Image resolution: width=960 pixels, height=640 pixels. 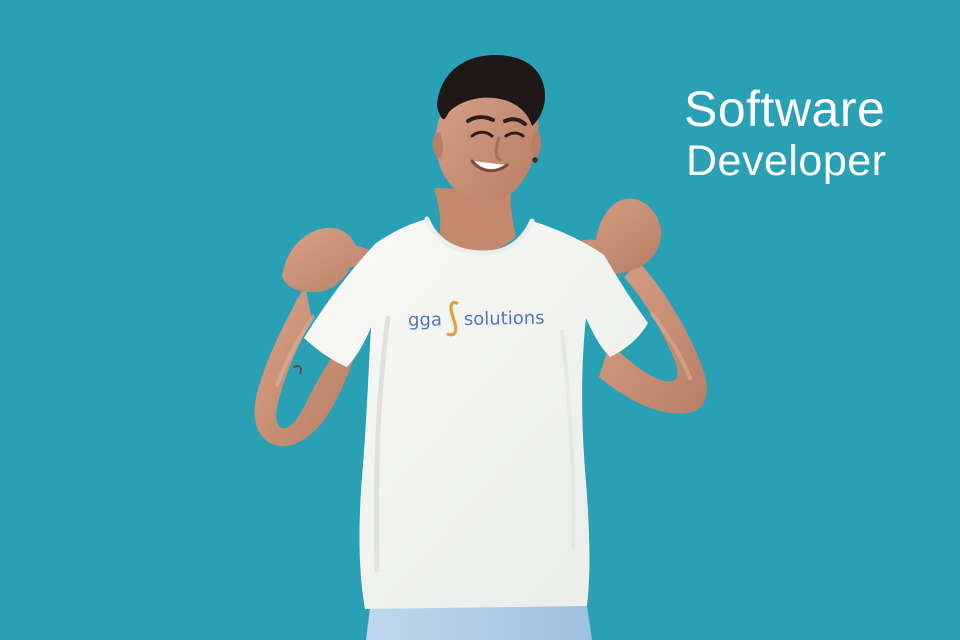 I want to click on integral-symbol-icon, so click(x=452, y=318).